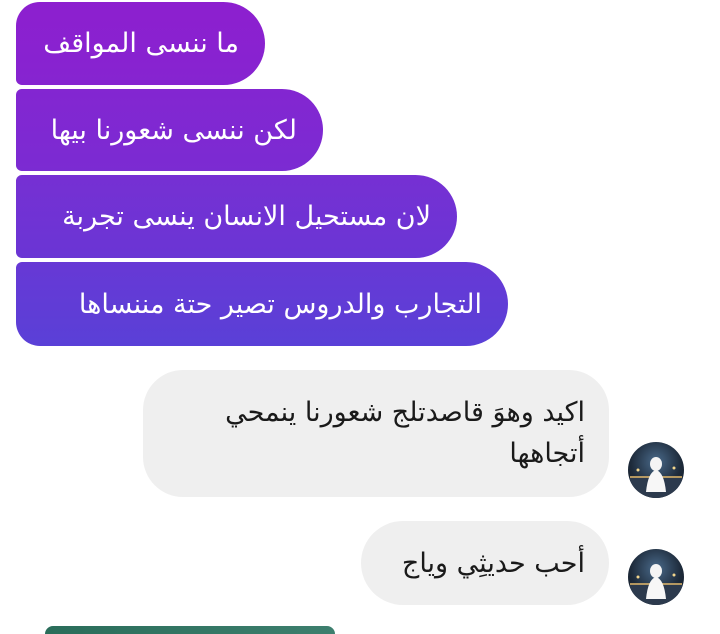  I want to click on sent-message-bubble: لكن ننسى شعورنا بيها, so click(169, 130).